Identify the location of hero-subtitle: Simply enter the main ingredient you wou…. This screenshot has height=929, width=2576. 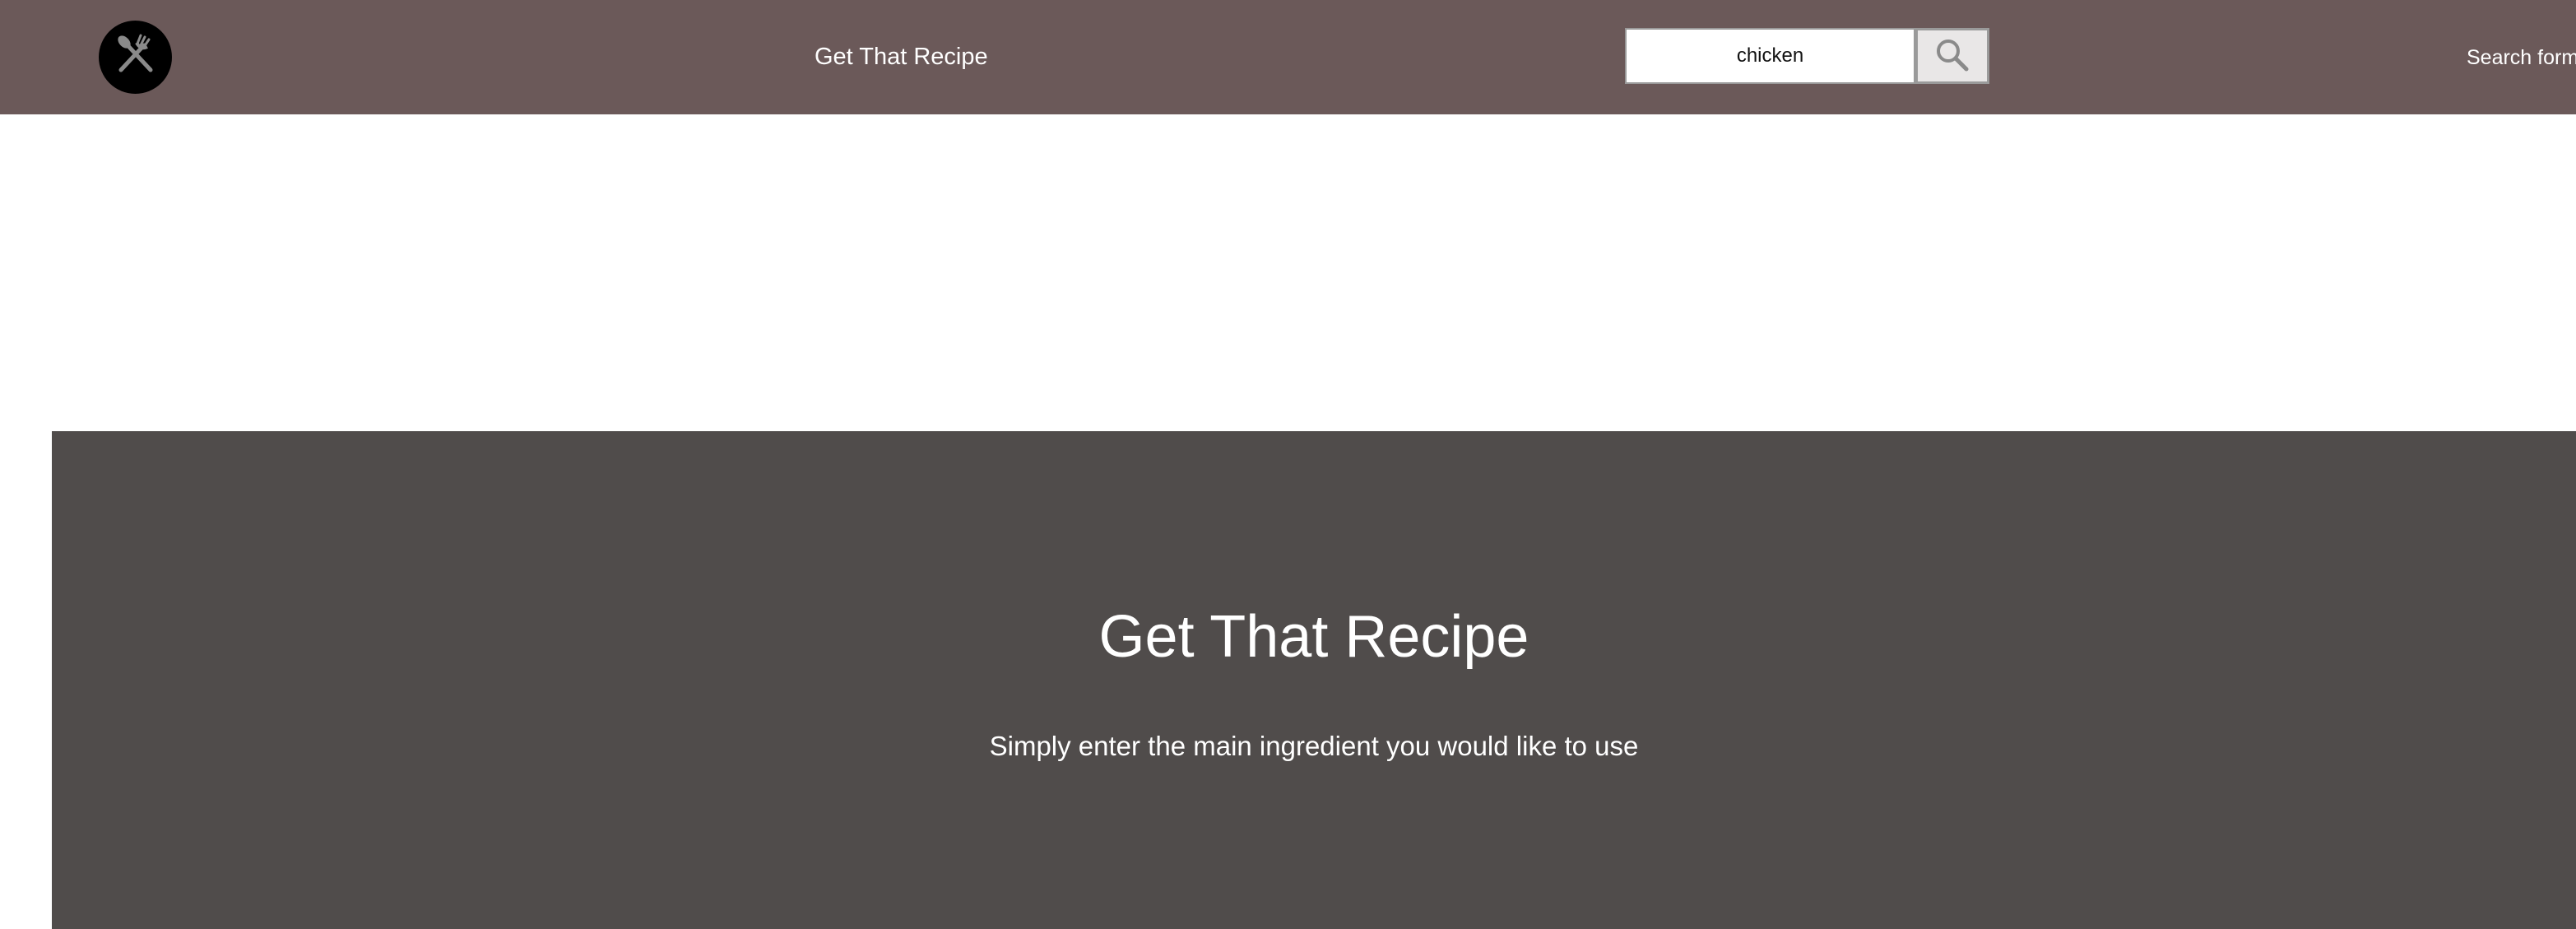
(1314, 746).